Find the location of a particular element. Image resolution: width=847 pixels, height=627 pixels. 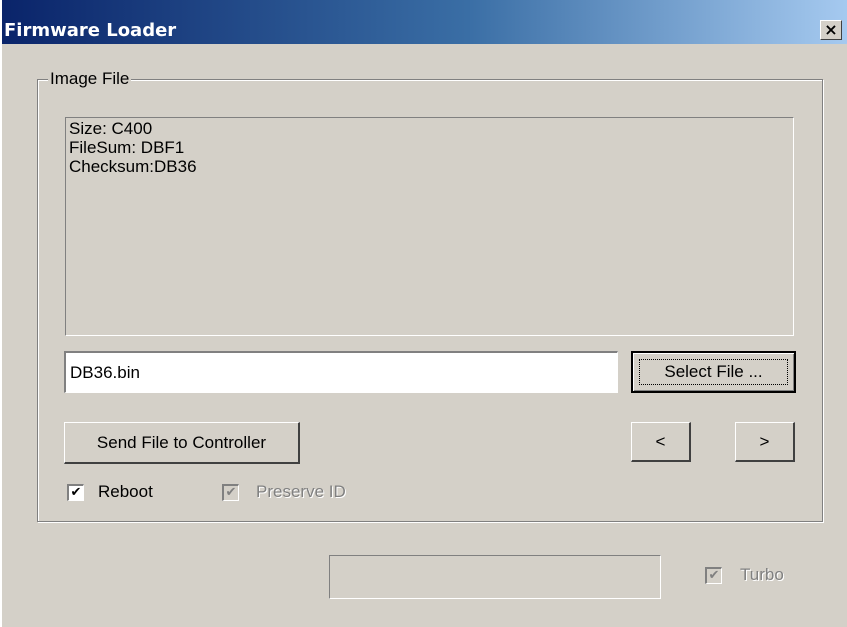

info-filesum: FileSum: DBF1 is located at coordinates (127, 147).